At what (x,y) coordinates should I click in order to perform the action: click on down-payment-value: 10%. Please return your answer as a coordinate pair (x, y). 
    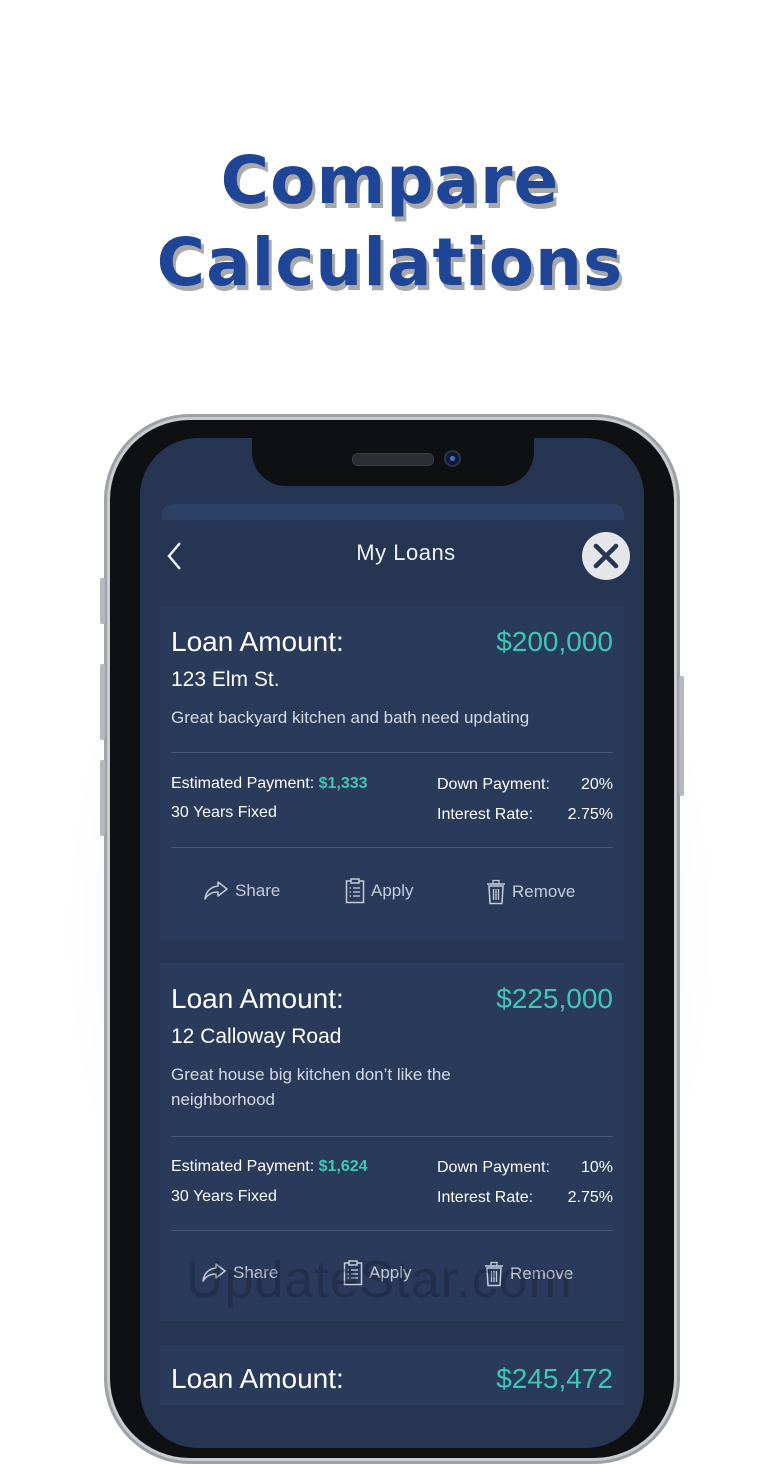
    Looking at the image, I should click on (596, 1167).